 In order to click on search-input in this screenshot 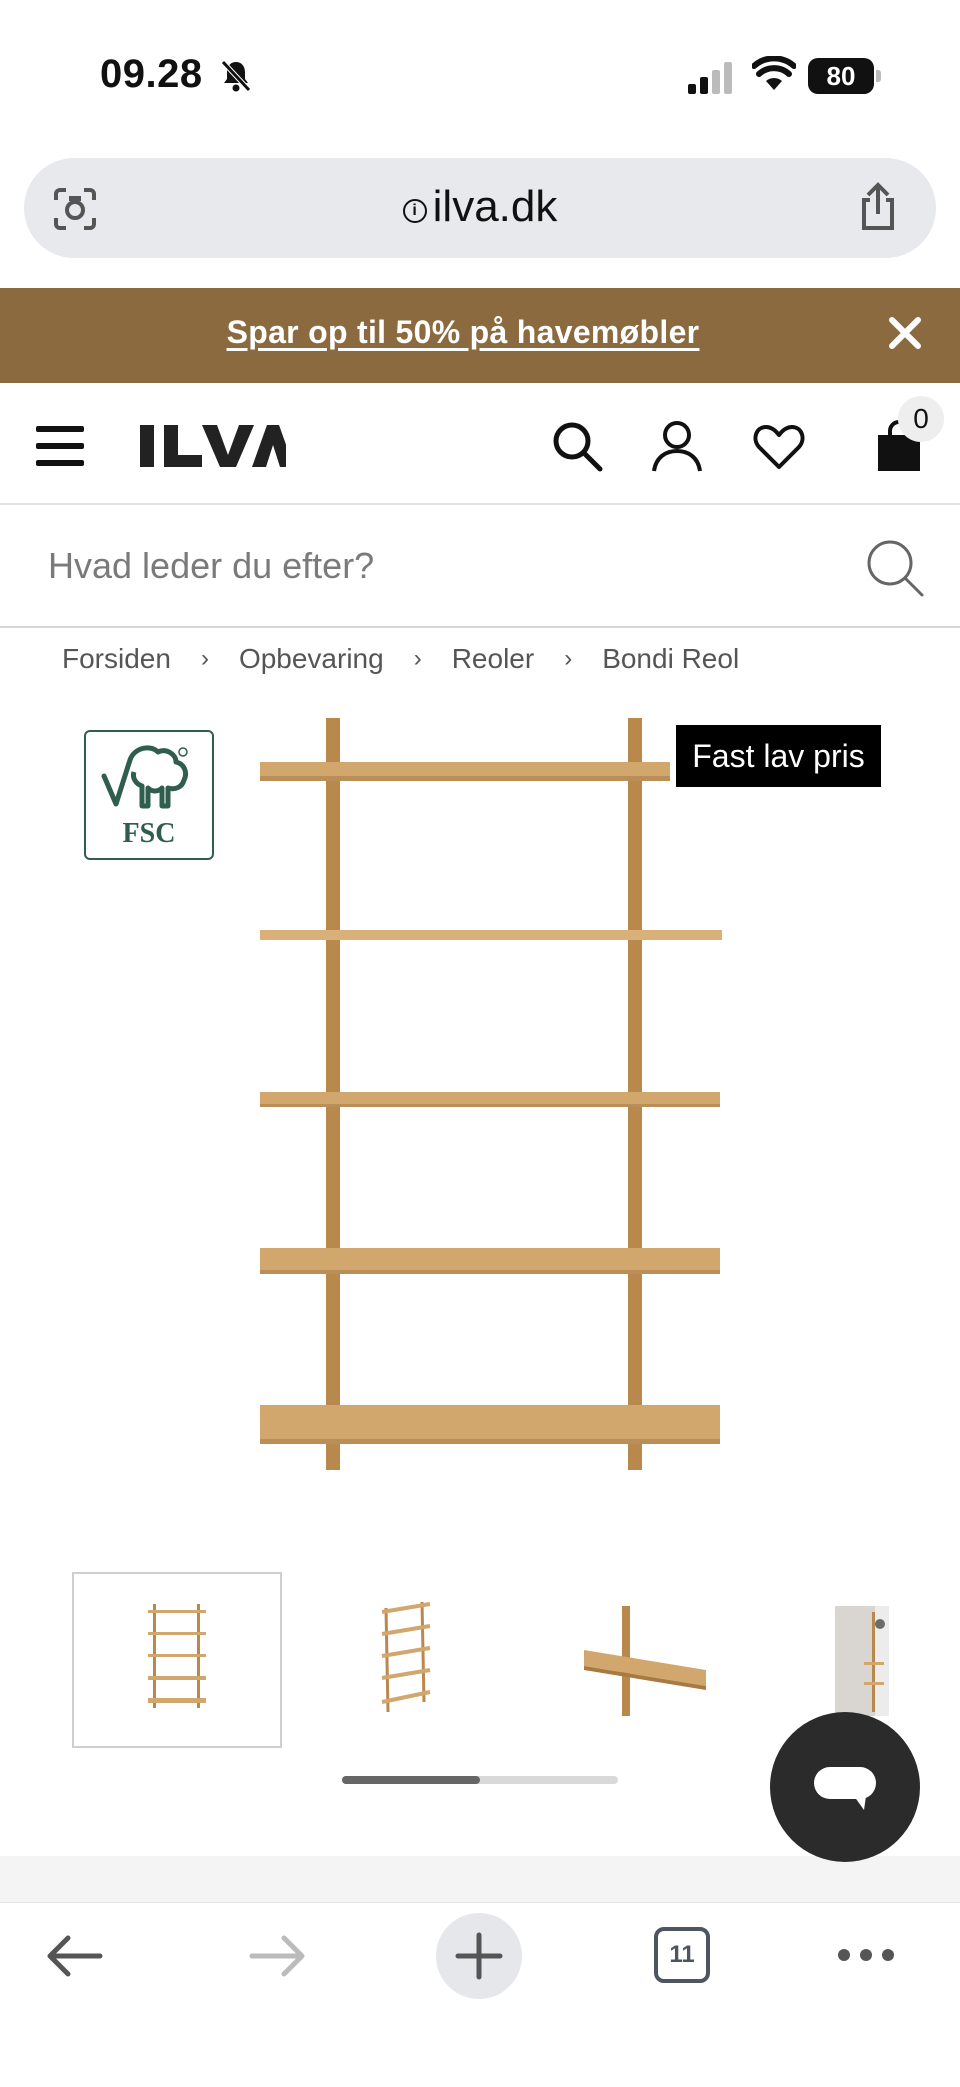, I will do `click(438, 566)`.